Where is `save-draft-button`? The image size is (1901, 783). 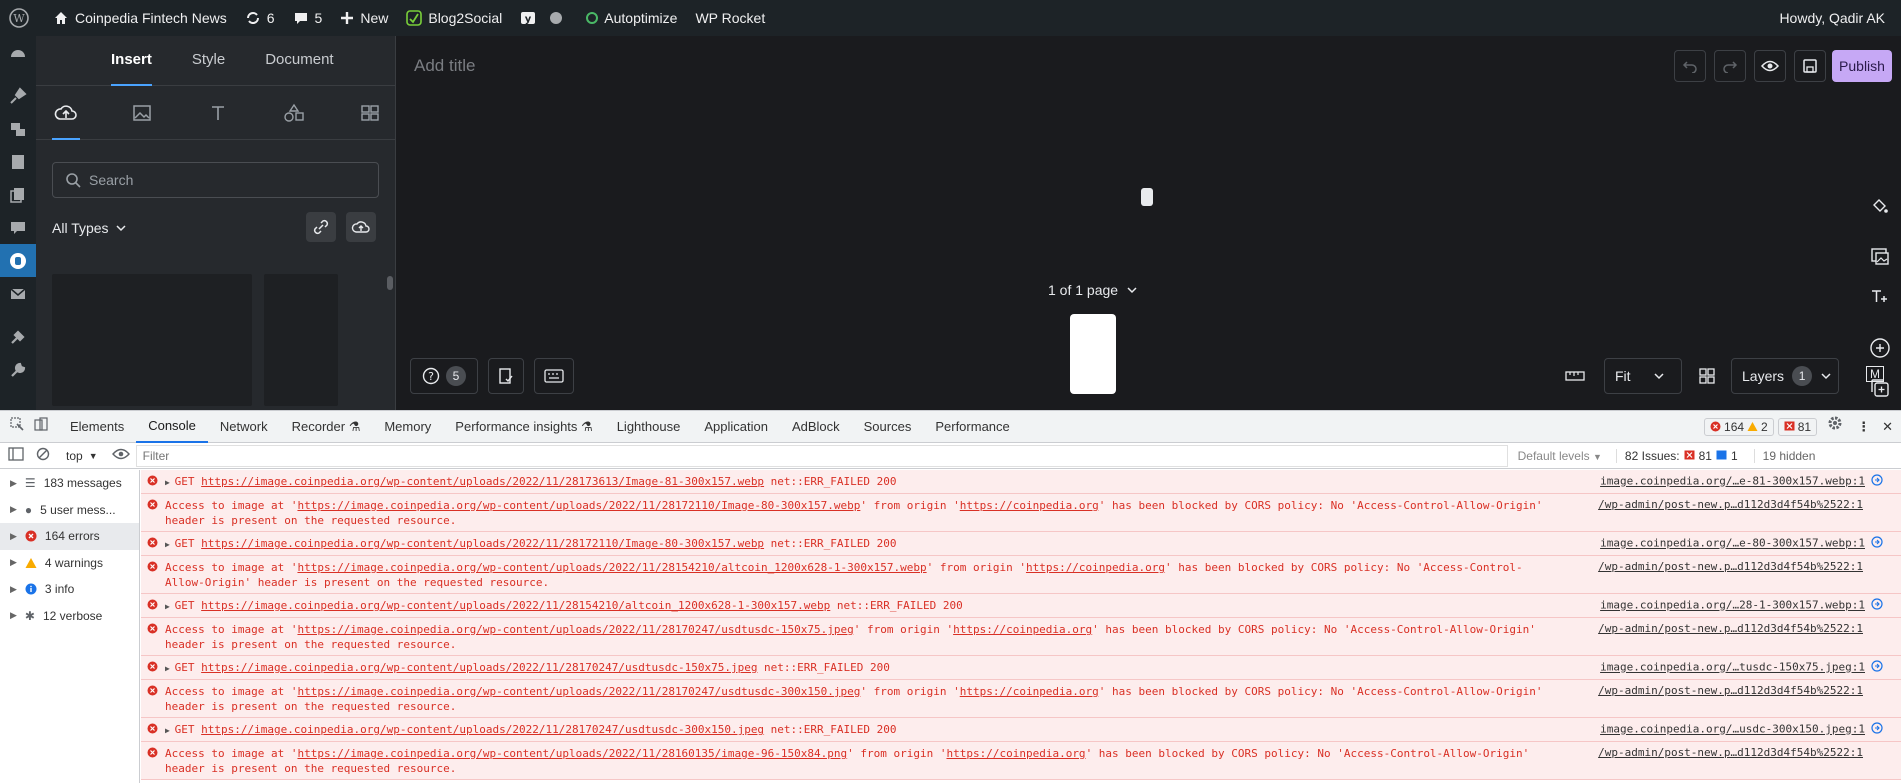 save-draft-button is located at coordinates (1810, 66).